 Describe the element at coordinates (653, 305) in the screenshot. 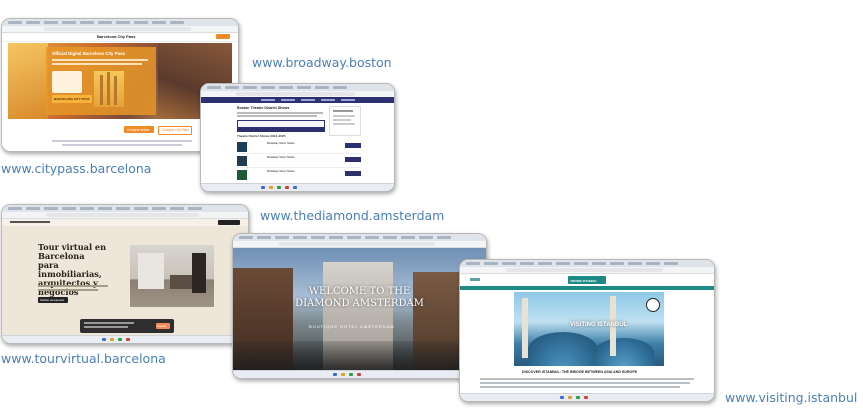

I see `badge-icon` at that location.